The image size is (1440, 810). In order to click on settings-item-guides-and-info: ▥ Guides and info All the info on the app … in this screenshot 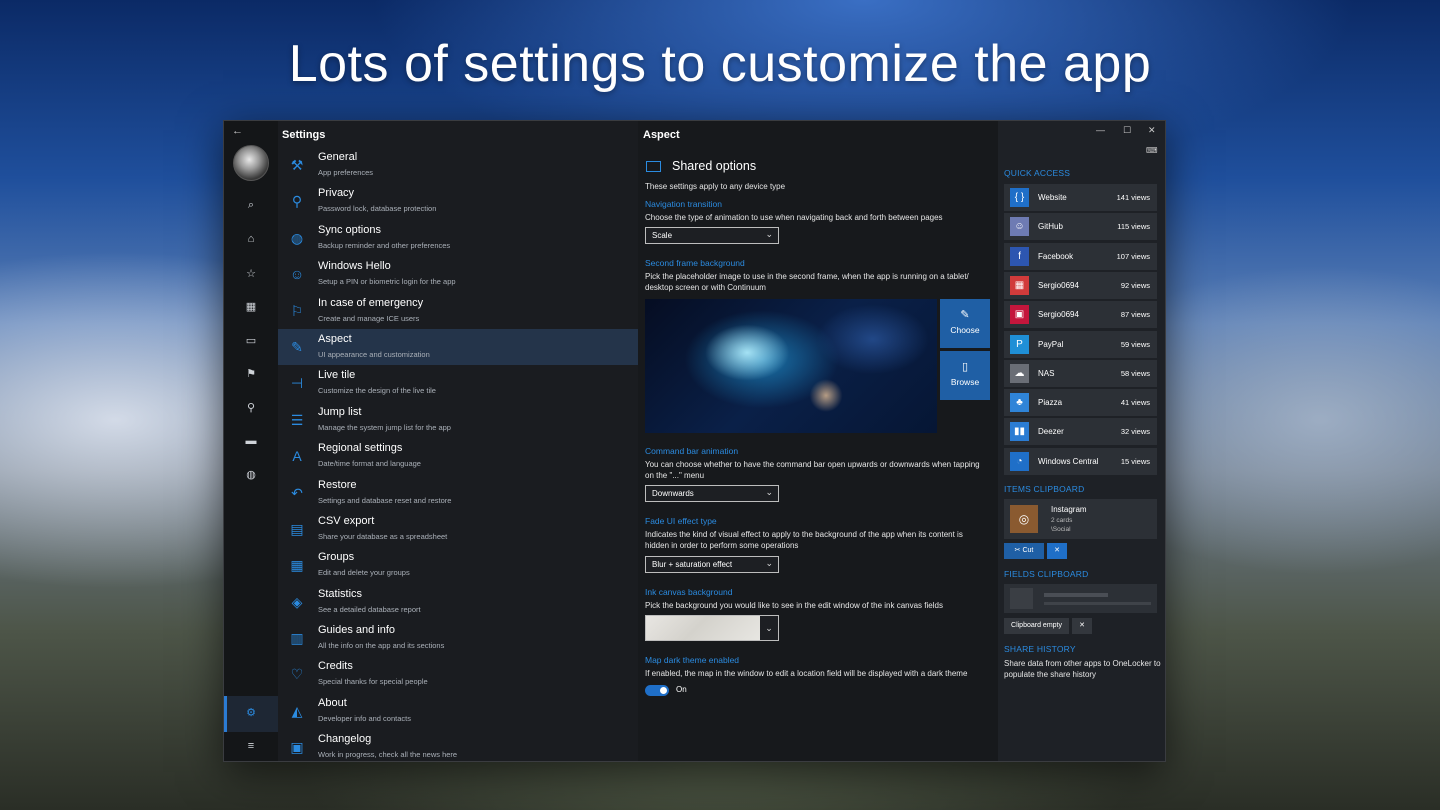, I will do `click(458, 638)`.